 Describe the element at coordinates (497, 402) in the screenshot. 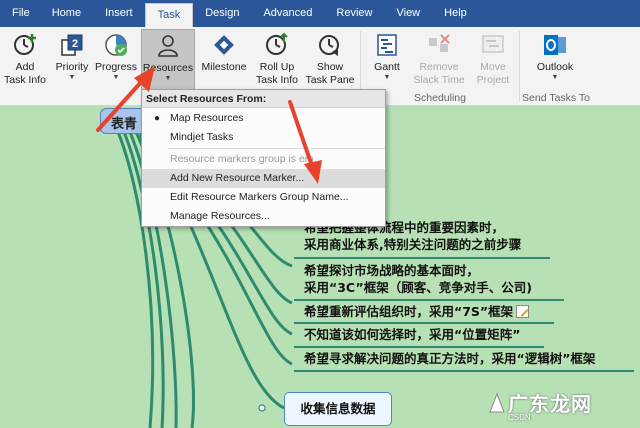

I see `watermark-logo-icon` at that location.